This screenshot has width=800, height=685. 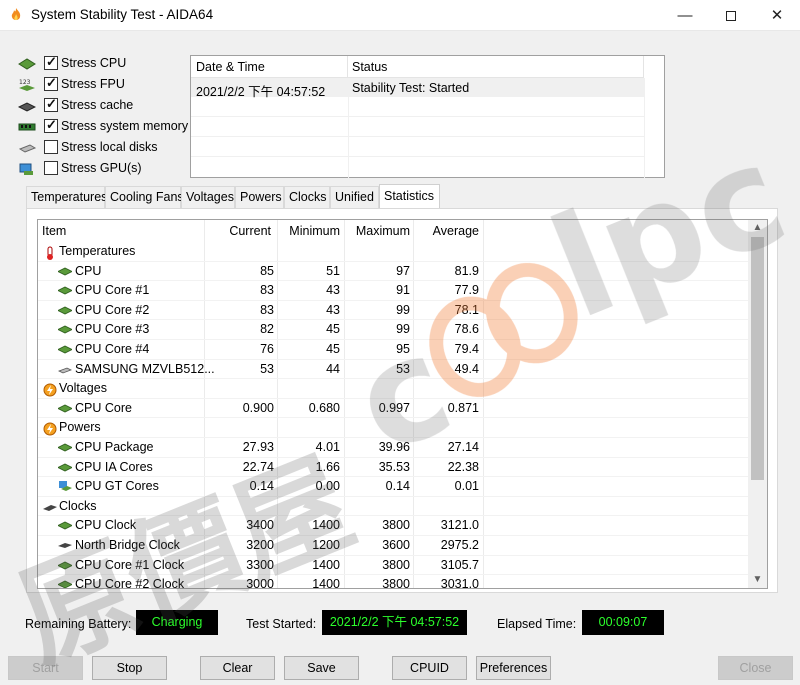 What do you see at coordinates (394, 526) in the screenshot?
I see `table-row: CPU Clock 3400 1400 3800 3121.0` at bounding box center [394, 526].